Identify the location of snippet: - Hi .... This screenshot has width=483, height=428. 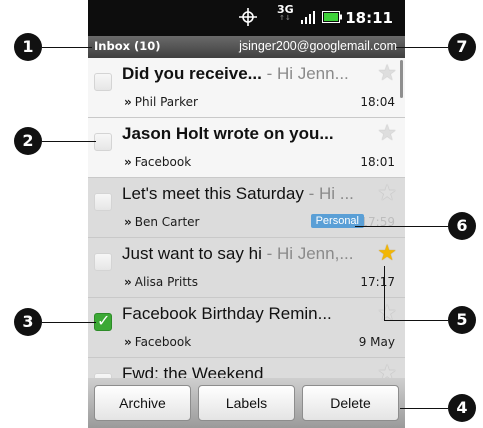
(328, 193).